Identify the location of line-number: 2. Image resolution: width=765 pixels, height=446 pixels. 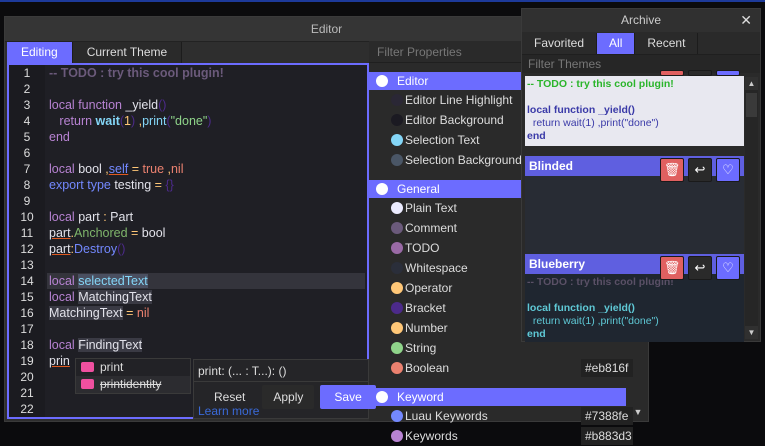
(27, 89).